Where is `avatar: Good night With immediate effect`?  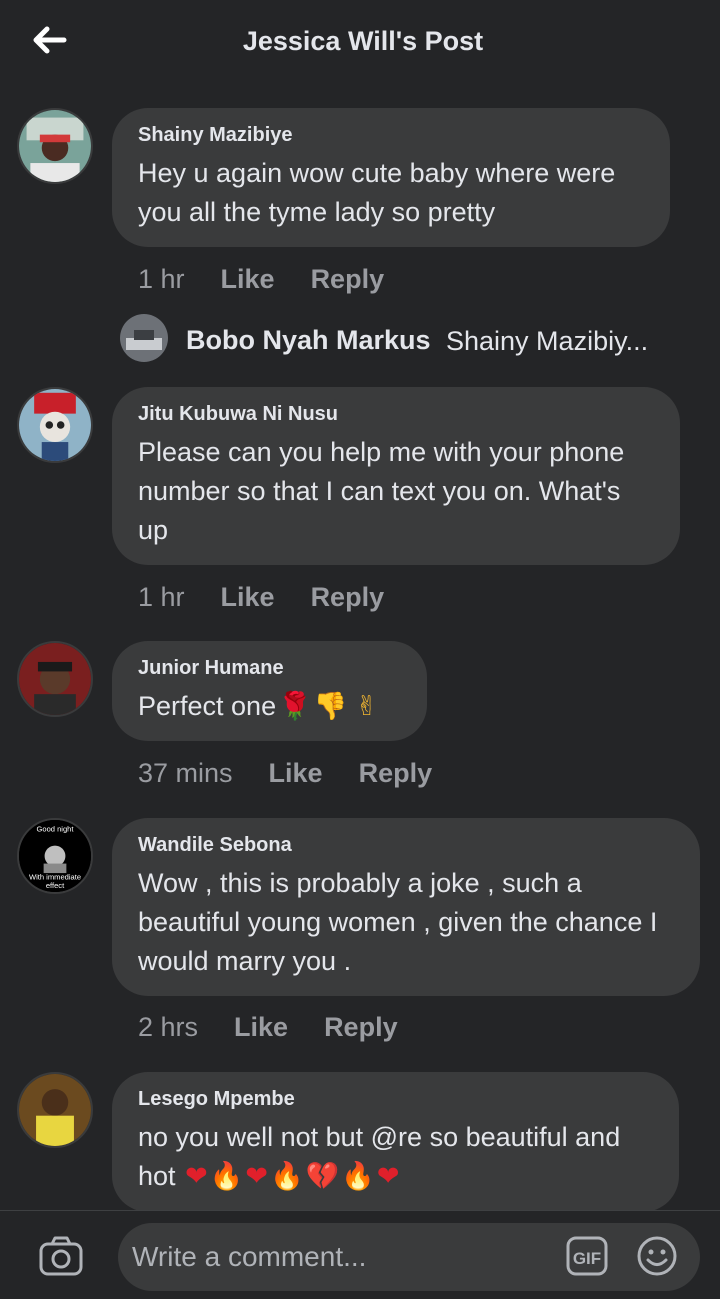 avatar: Good night With immediate effect is located at coordinates (55, 856).